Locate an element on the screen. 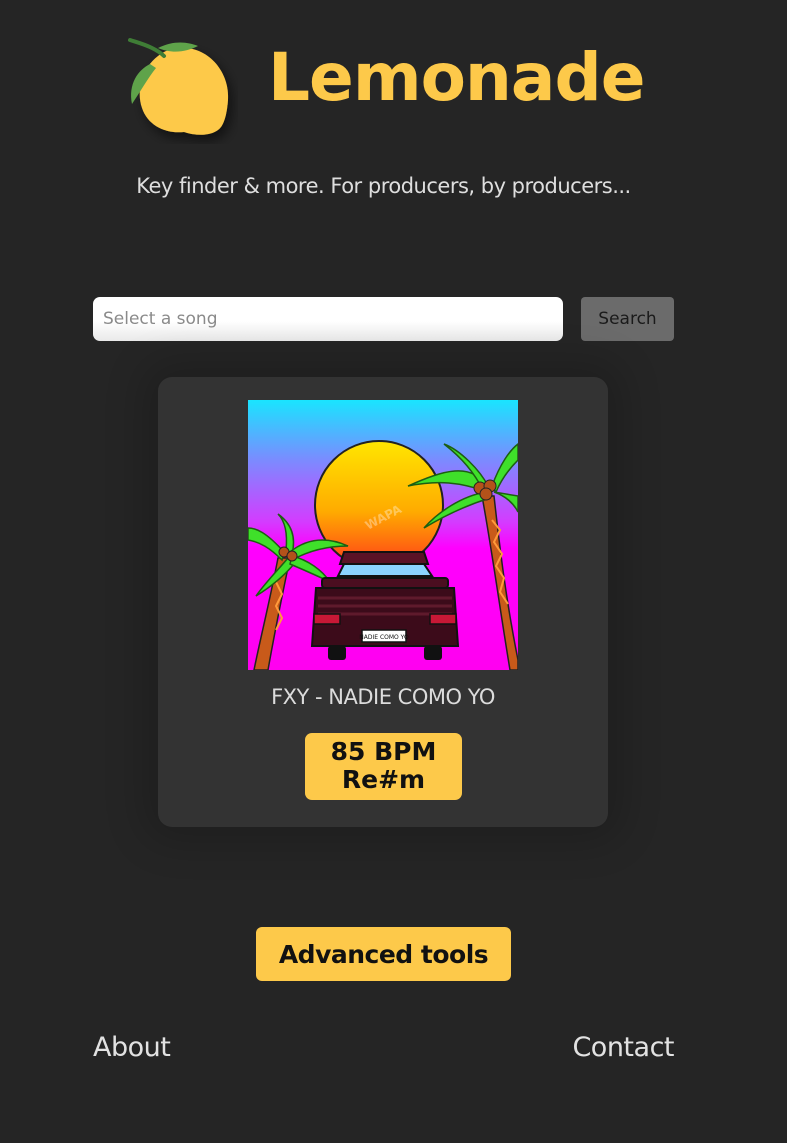 Image resolution: width=787 pixels, height=1143 pixels. contact-link: Contact is located at coordinates (623, 1048).